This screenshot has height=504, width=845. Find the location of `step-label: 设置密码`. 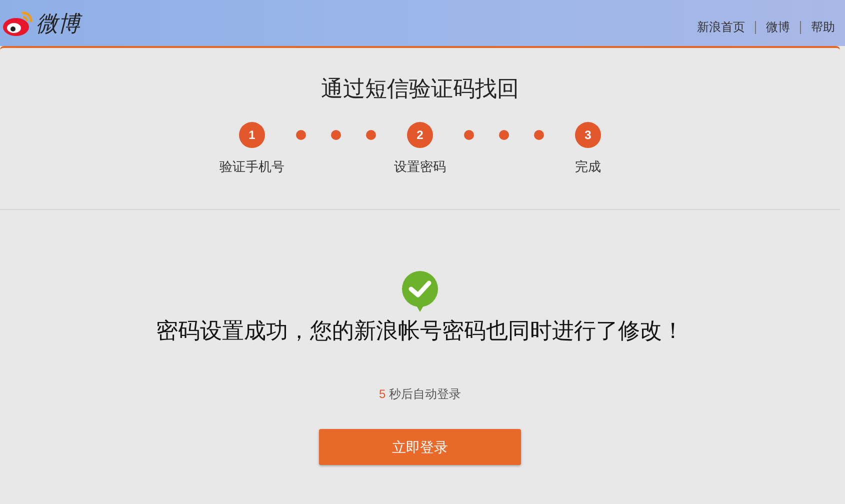

step-label: 设置密码 is located at coordinates (420, 167).